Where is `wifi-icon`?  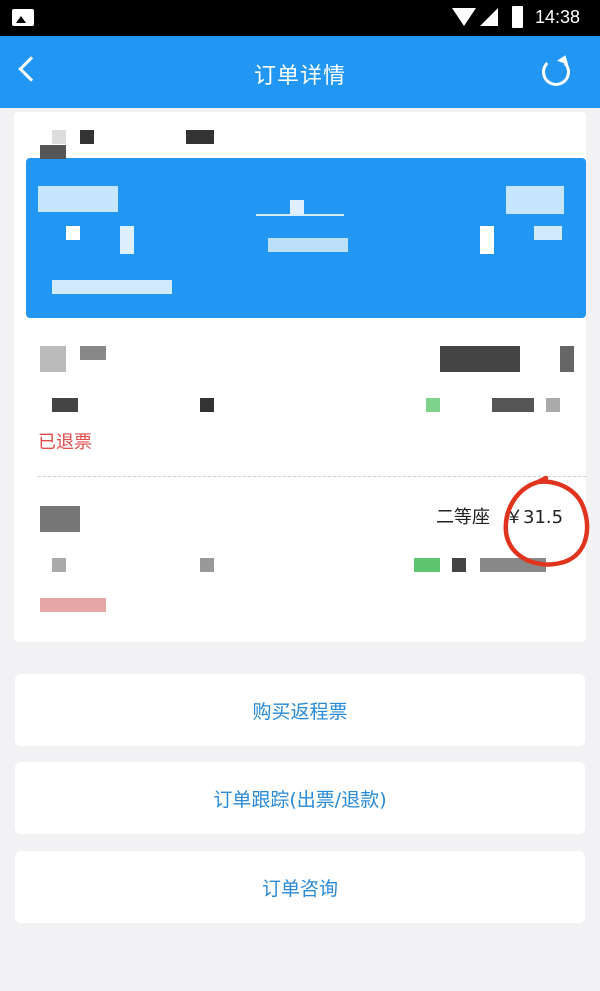
wifi-icon is located at coordinates (464, 17).